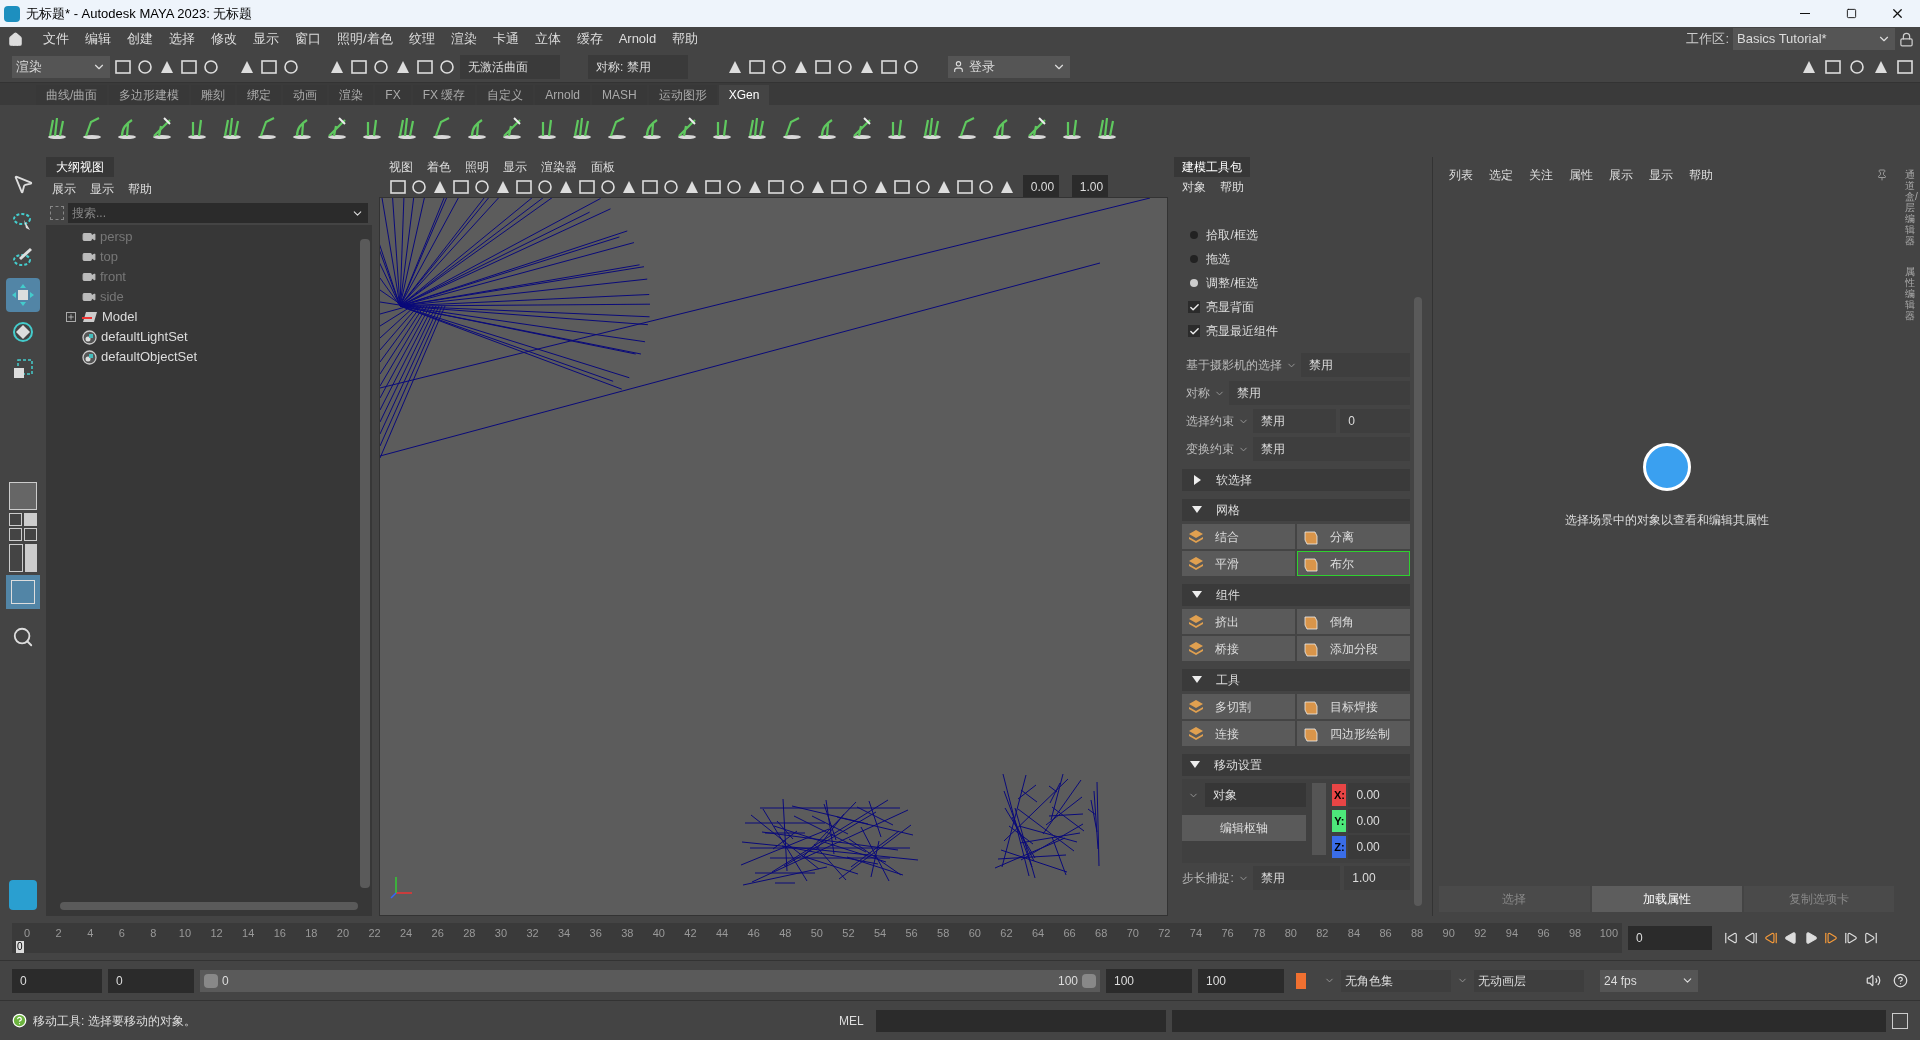 The height and width of the screenshot is (1040, 1920). What do you see at coordinates (1089, 187) in the screenshot?
I see `gamma-field: 1.00` at bounding box center [1089, 187].